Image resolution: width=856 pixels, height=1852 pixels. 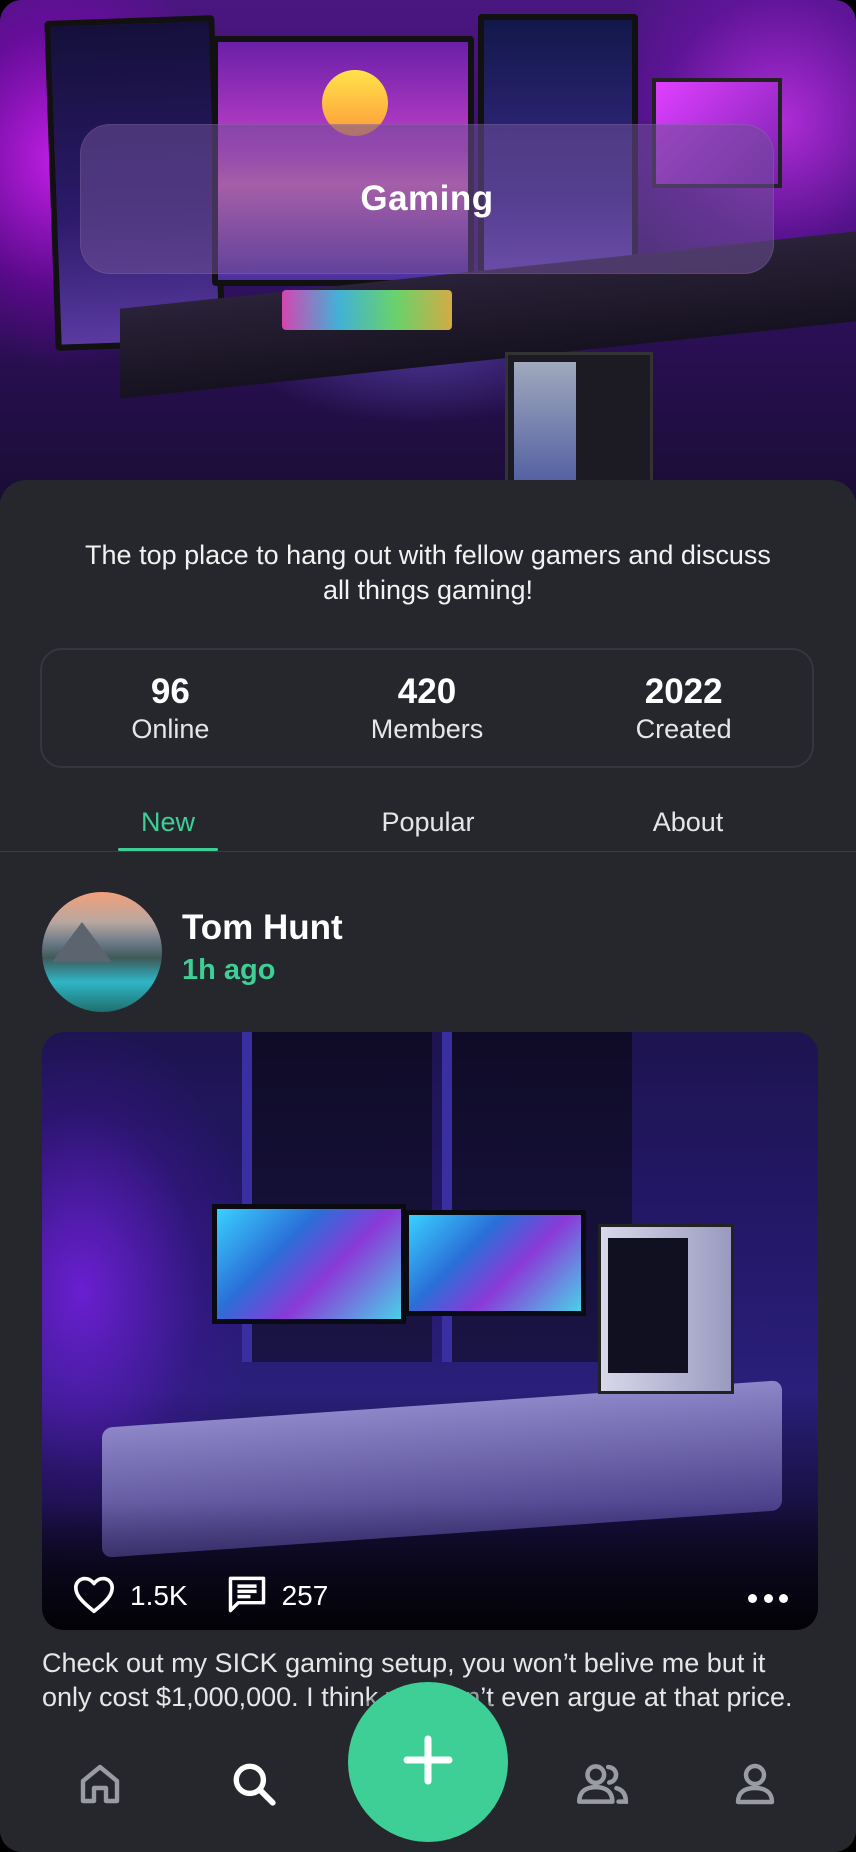 I want to click on profile-icon, so click(x=755, y=1786).